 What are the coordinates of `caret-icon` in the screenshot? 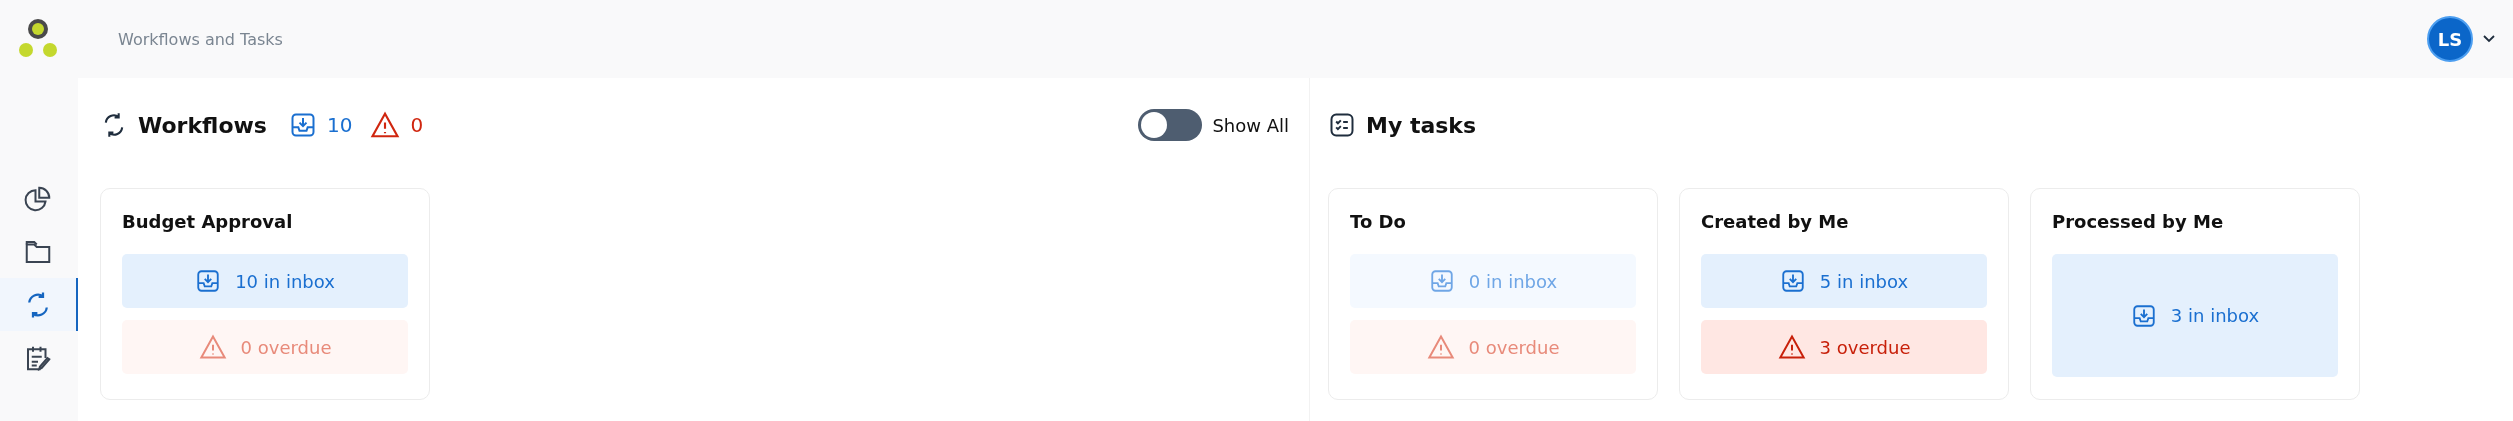 It's located at (2489, 39).